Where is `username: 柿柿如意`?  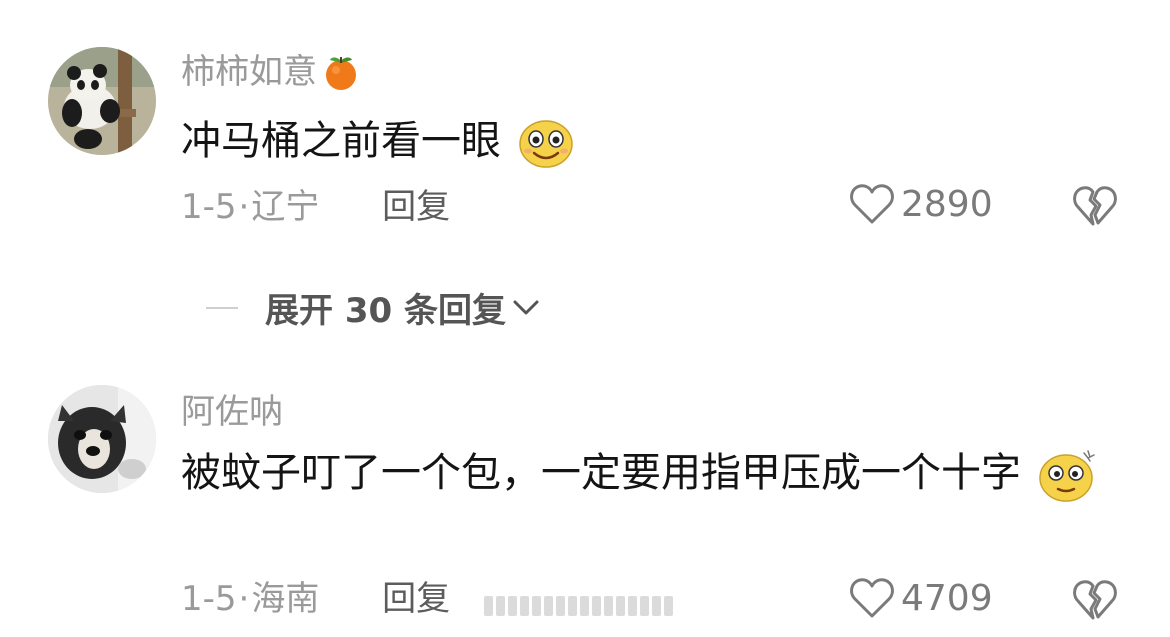
username: 柿柿如意 is located at coordinates (271, 72).